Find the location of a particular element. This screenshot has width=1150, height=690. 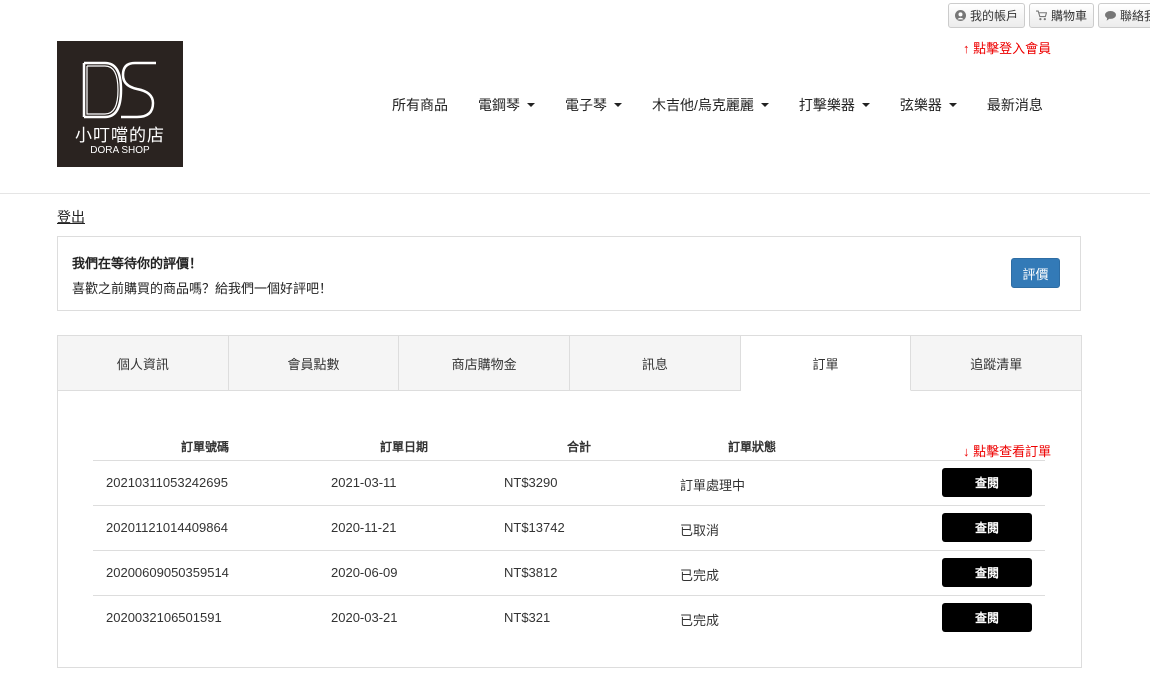

nav-item-strings: 弦樂器 is located at coordinates (928, 105).